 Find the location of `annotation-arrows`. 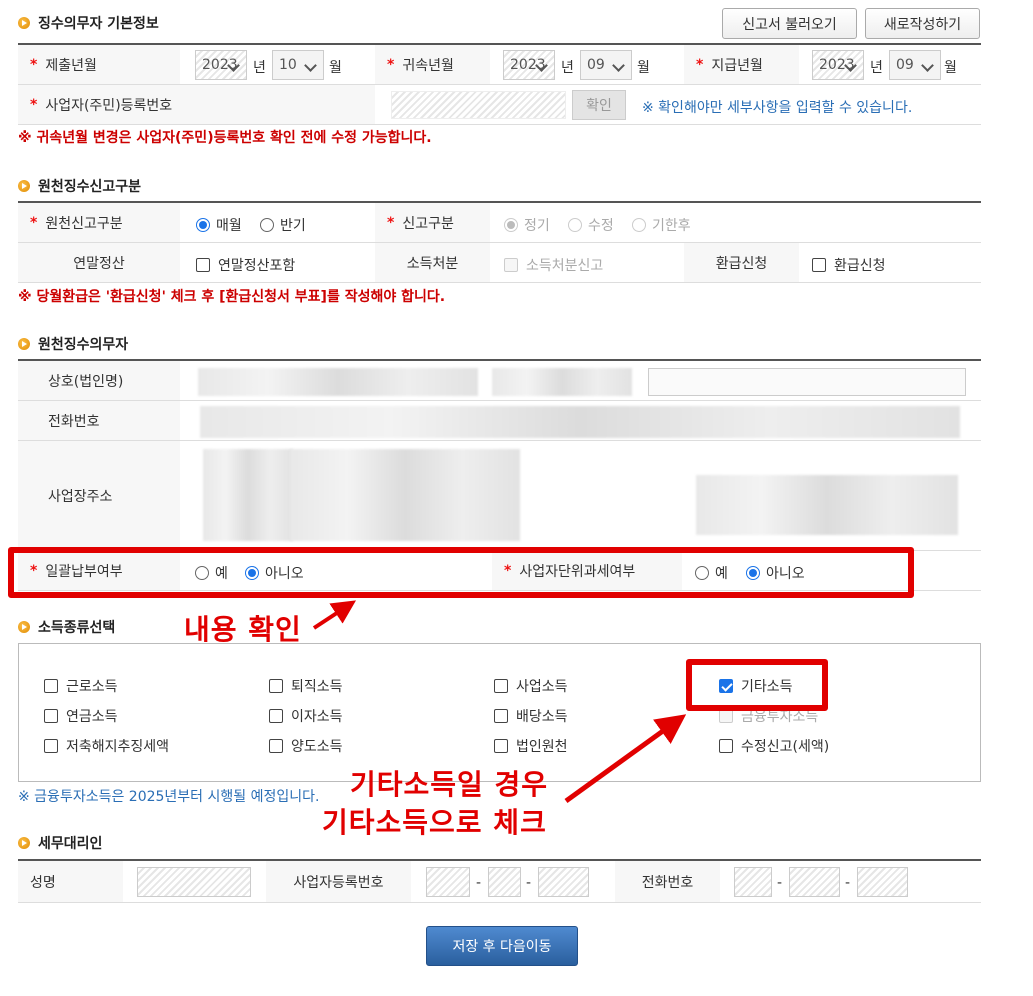

annotation-arrows is located at coordinates (499, 702).